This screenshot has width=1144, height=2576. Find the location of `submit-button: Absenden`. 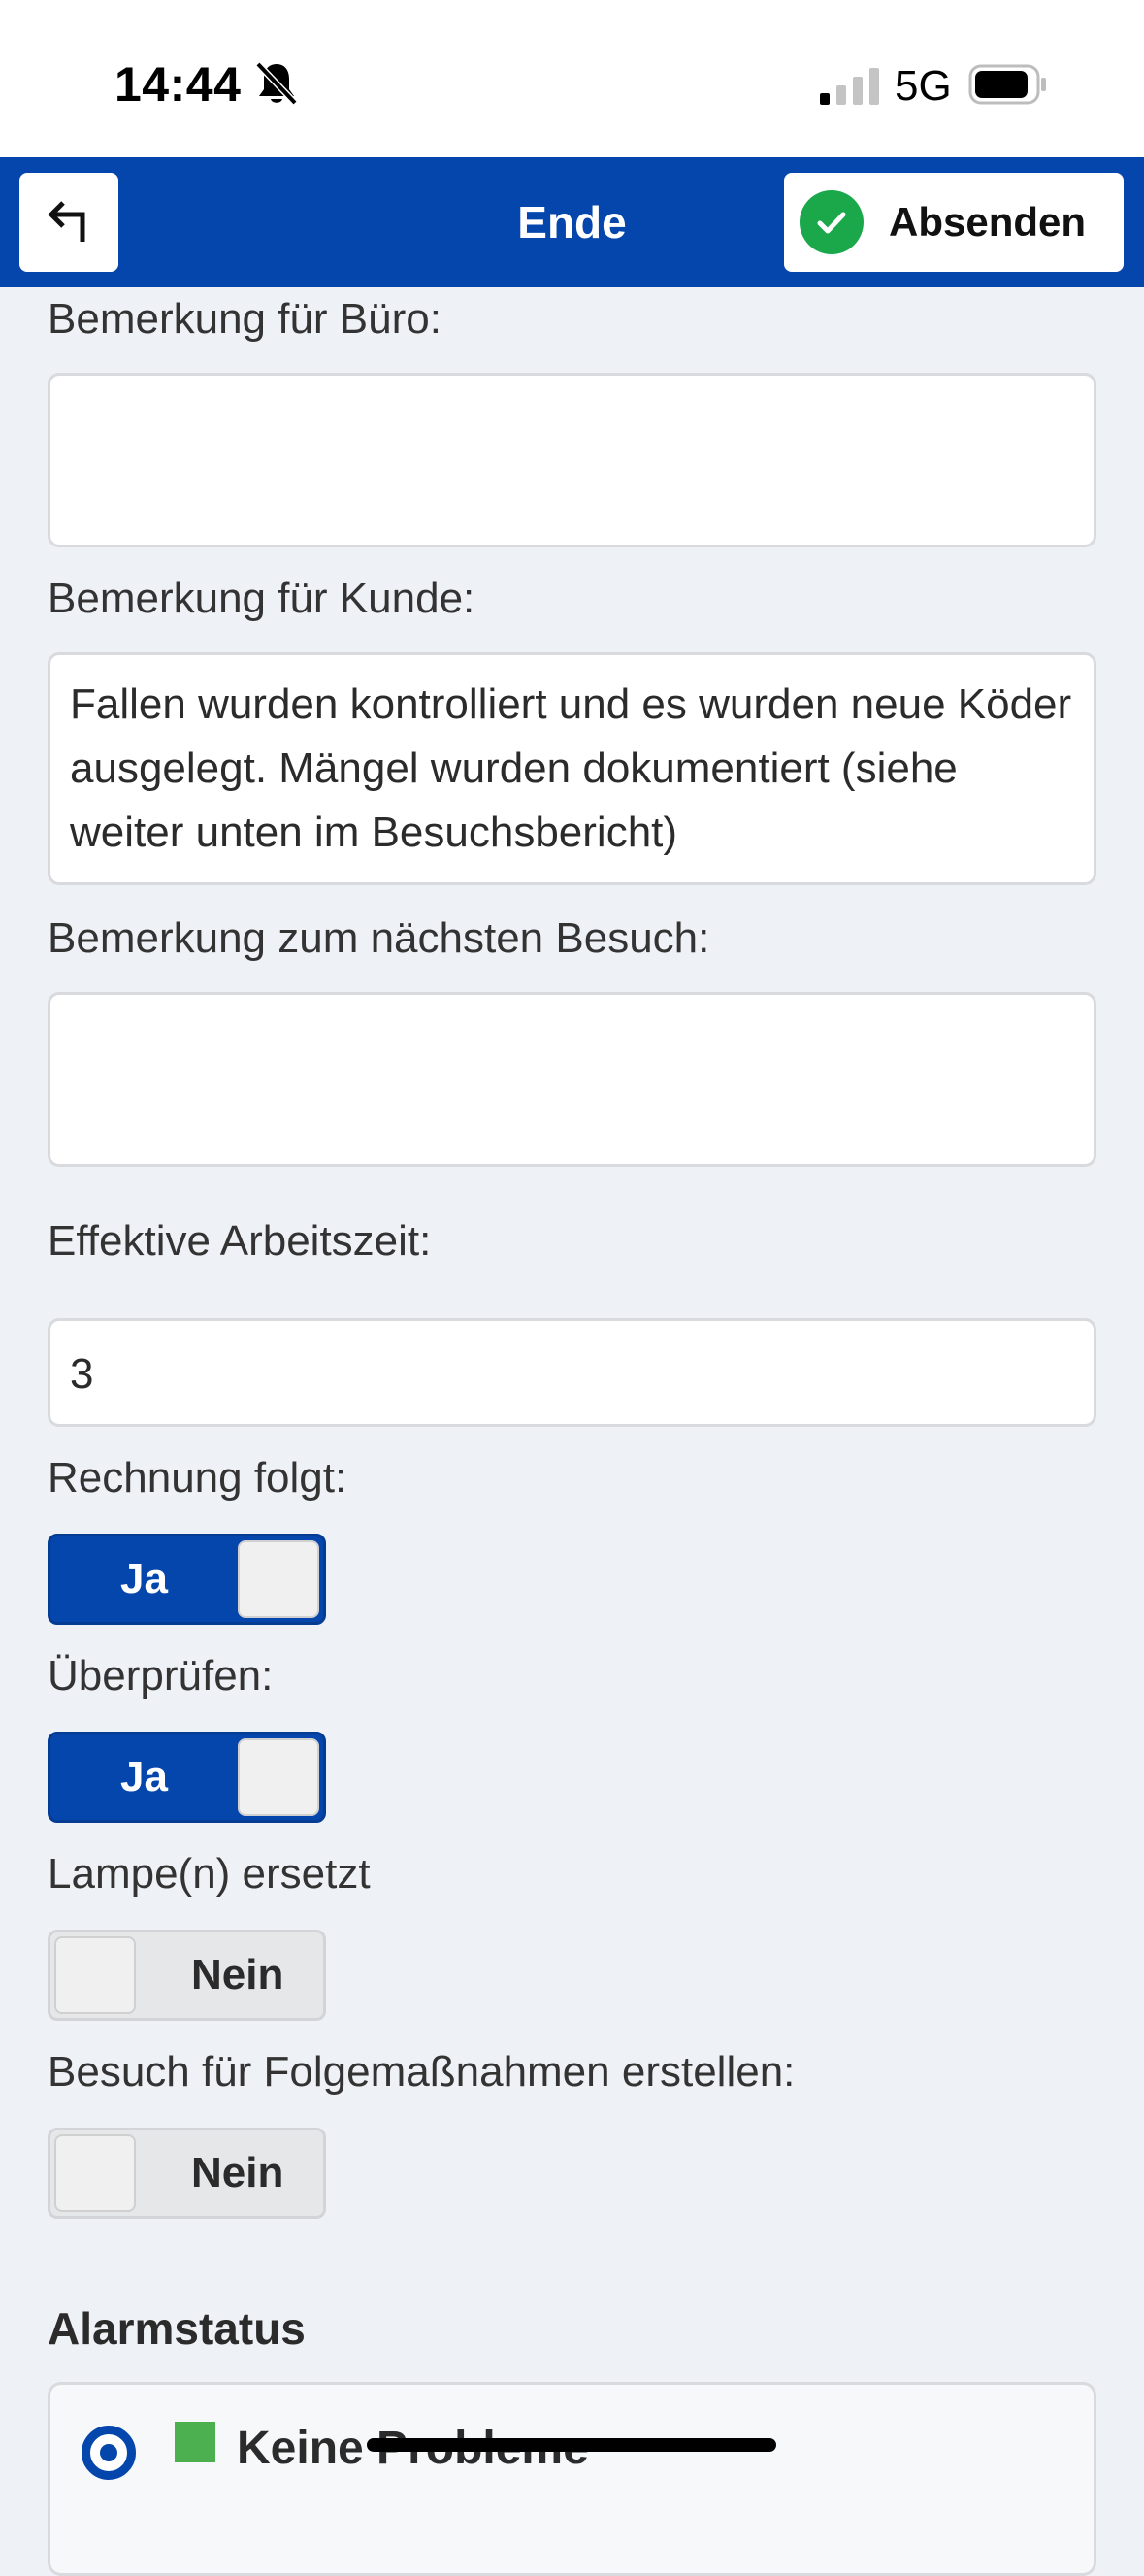

submit-button: Absenden is located at coordinates (954, 222).